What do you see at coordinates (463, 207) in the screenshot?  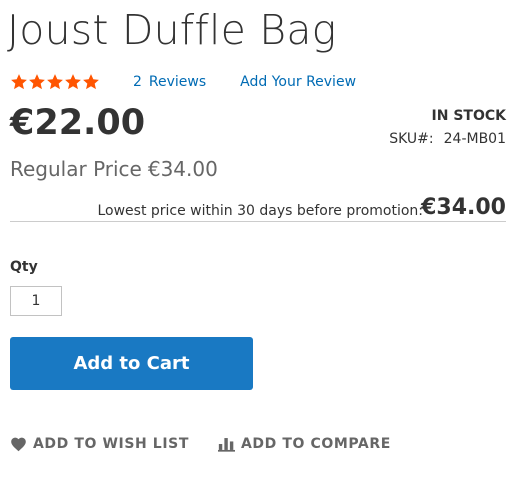 I see `lowest-price-value: €34.00` at bounding box center [463, 207].